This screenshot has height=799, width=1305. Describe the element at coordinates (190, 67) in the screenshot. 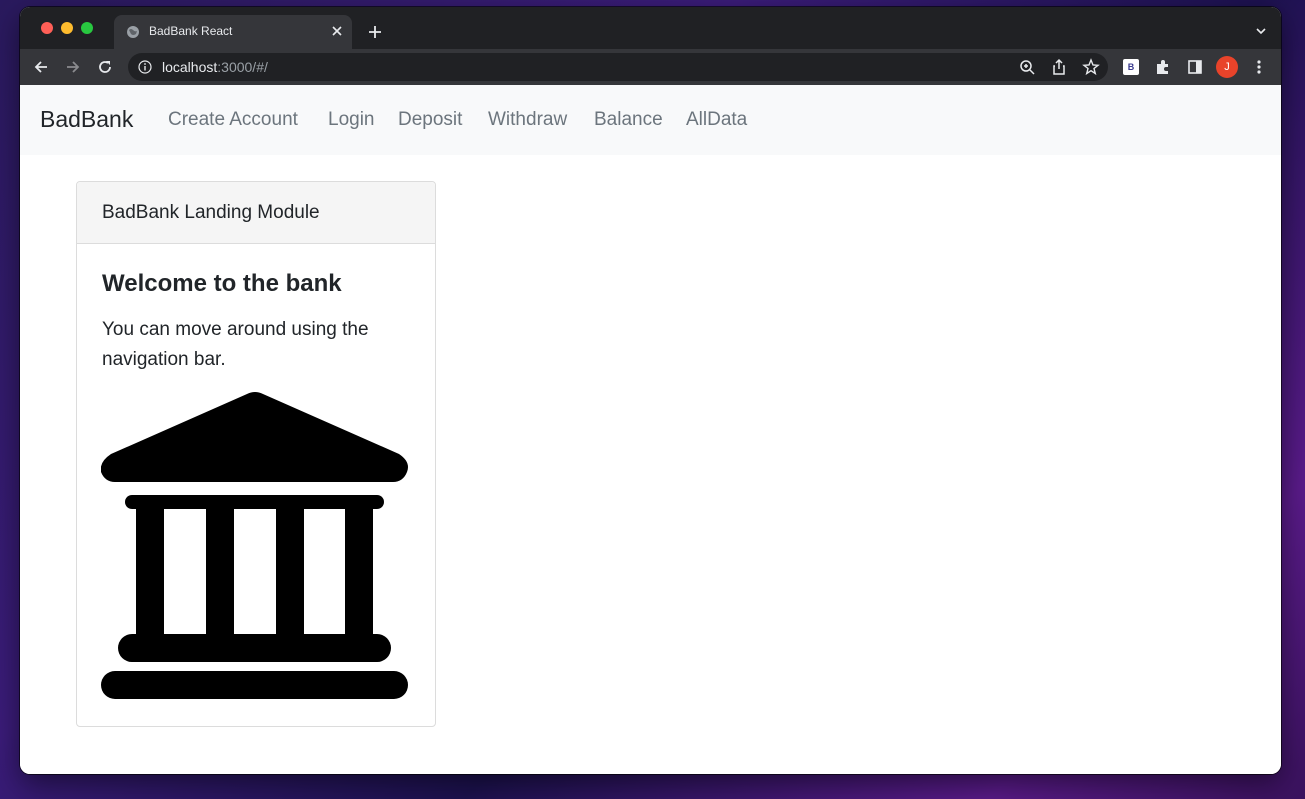

I see `url-host: localhost` at that location.